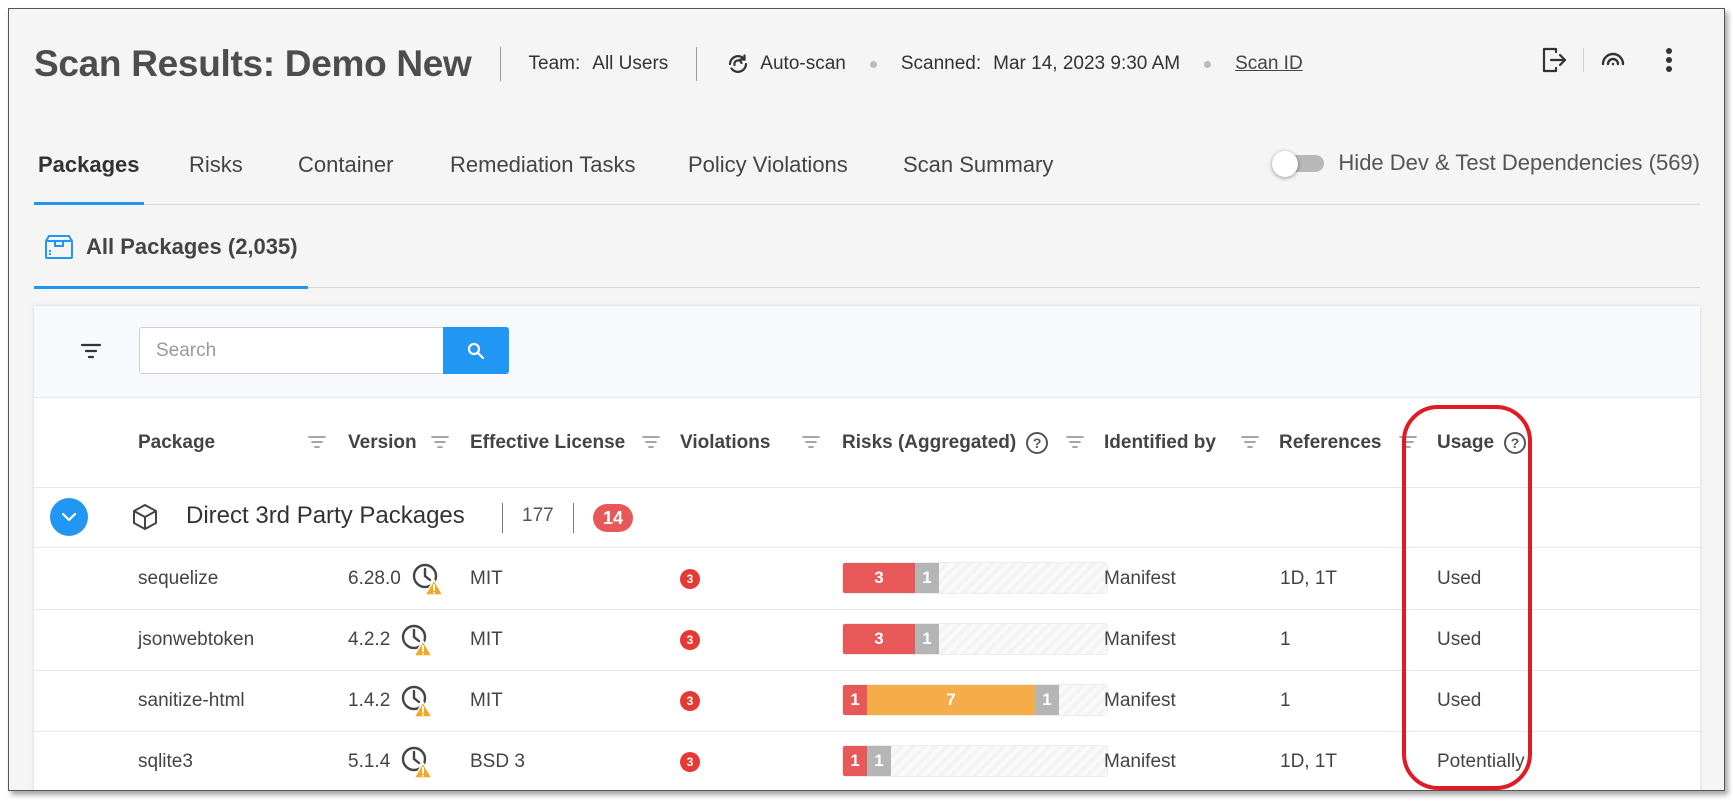 This screenshot has width=1733, height=806. Describe the element at coordinates (1160, 442) in the screenshot. I see `col-identified-by: Identified by` at that location.